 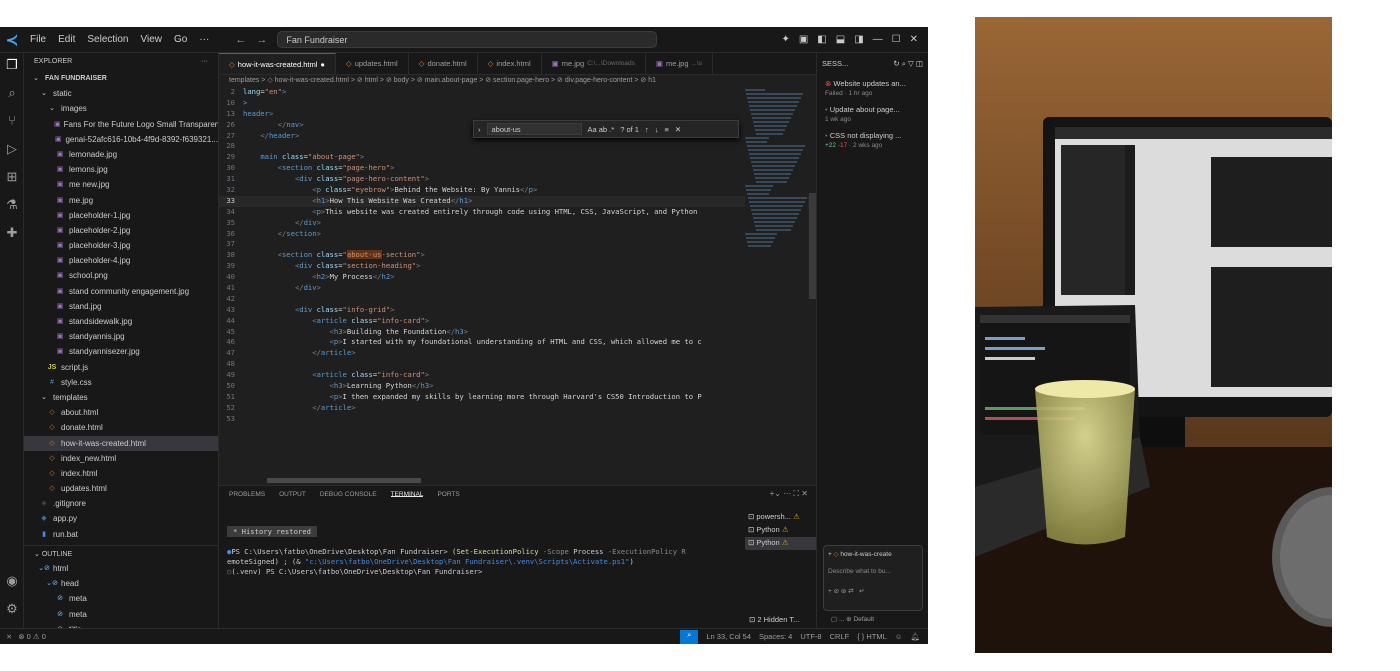 What do you see at coordinates (840, 39) in the screenshot?
I see `toggle-panel-icon: ⬓` at bounding box center [840, 39].